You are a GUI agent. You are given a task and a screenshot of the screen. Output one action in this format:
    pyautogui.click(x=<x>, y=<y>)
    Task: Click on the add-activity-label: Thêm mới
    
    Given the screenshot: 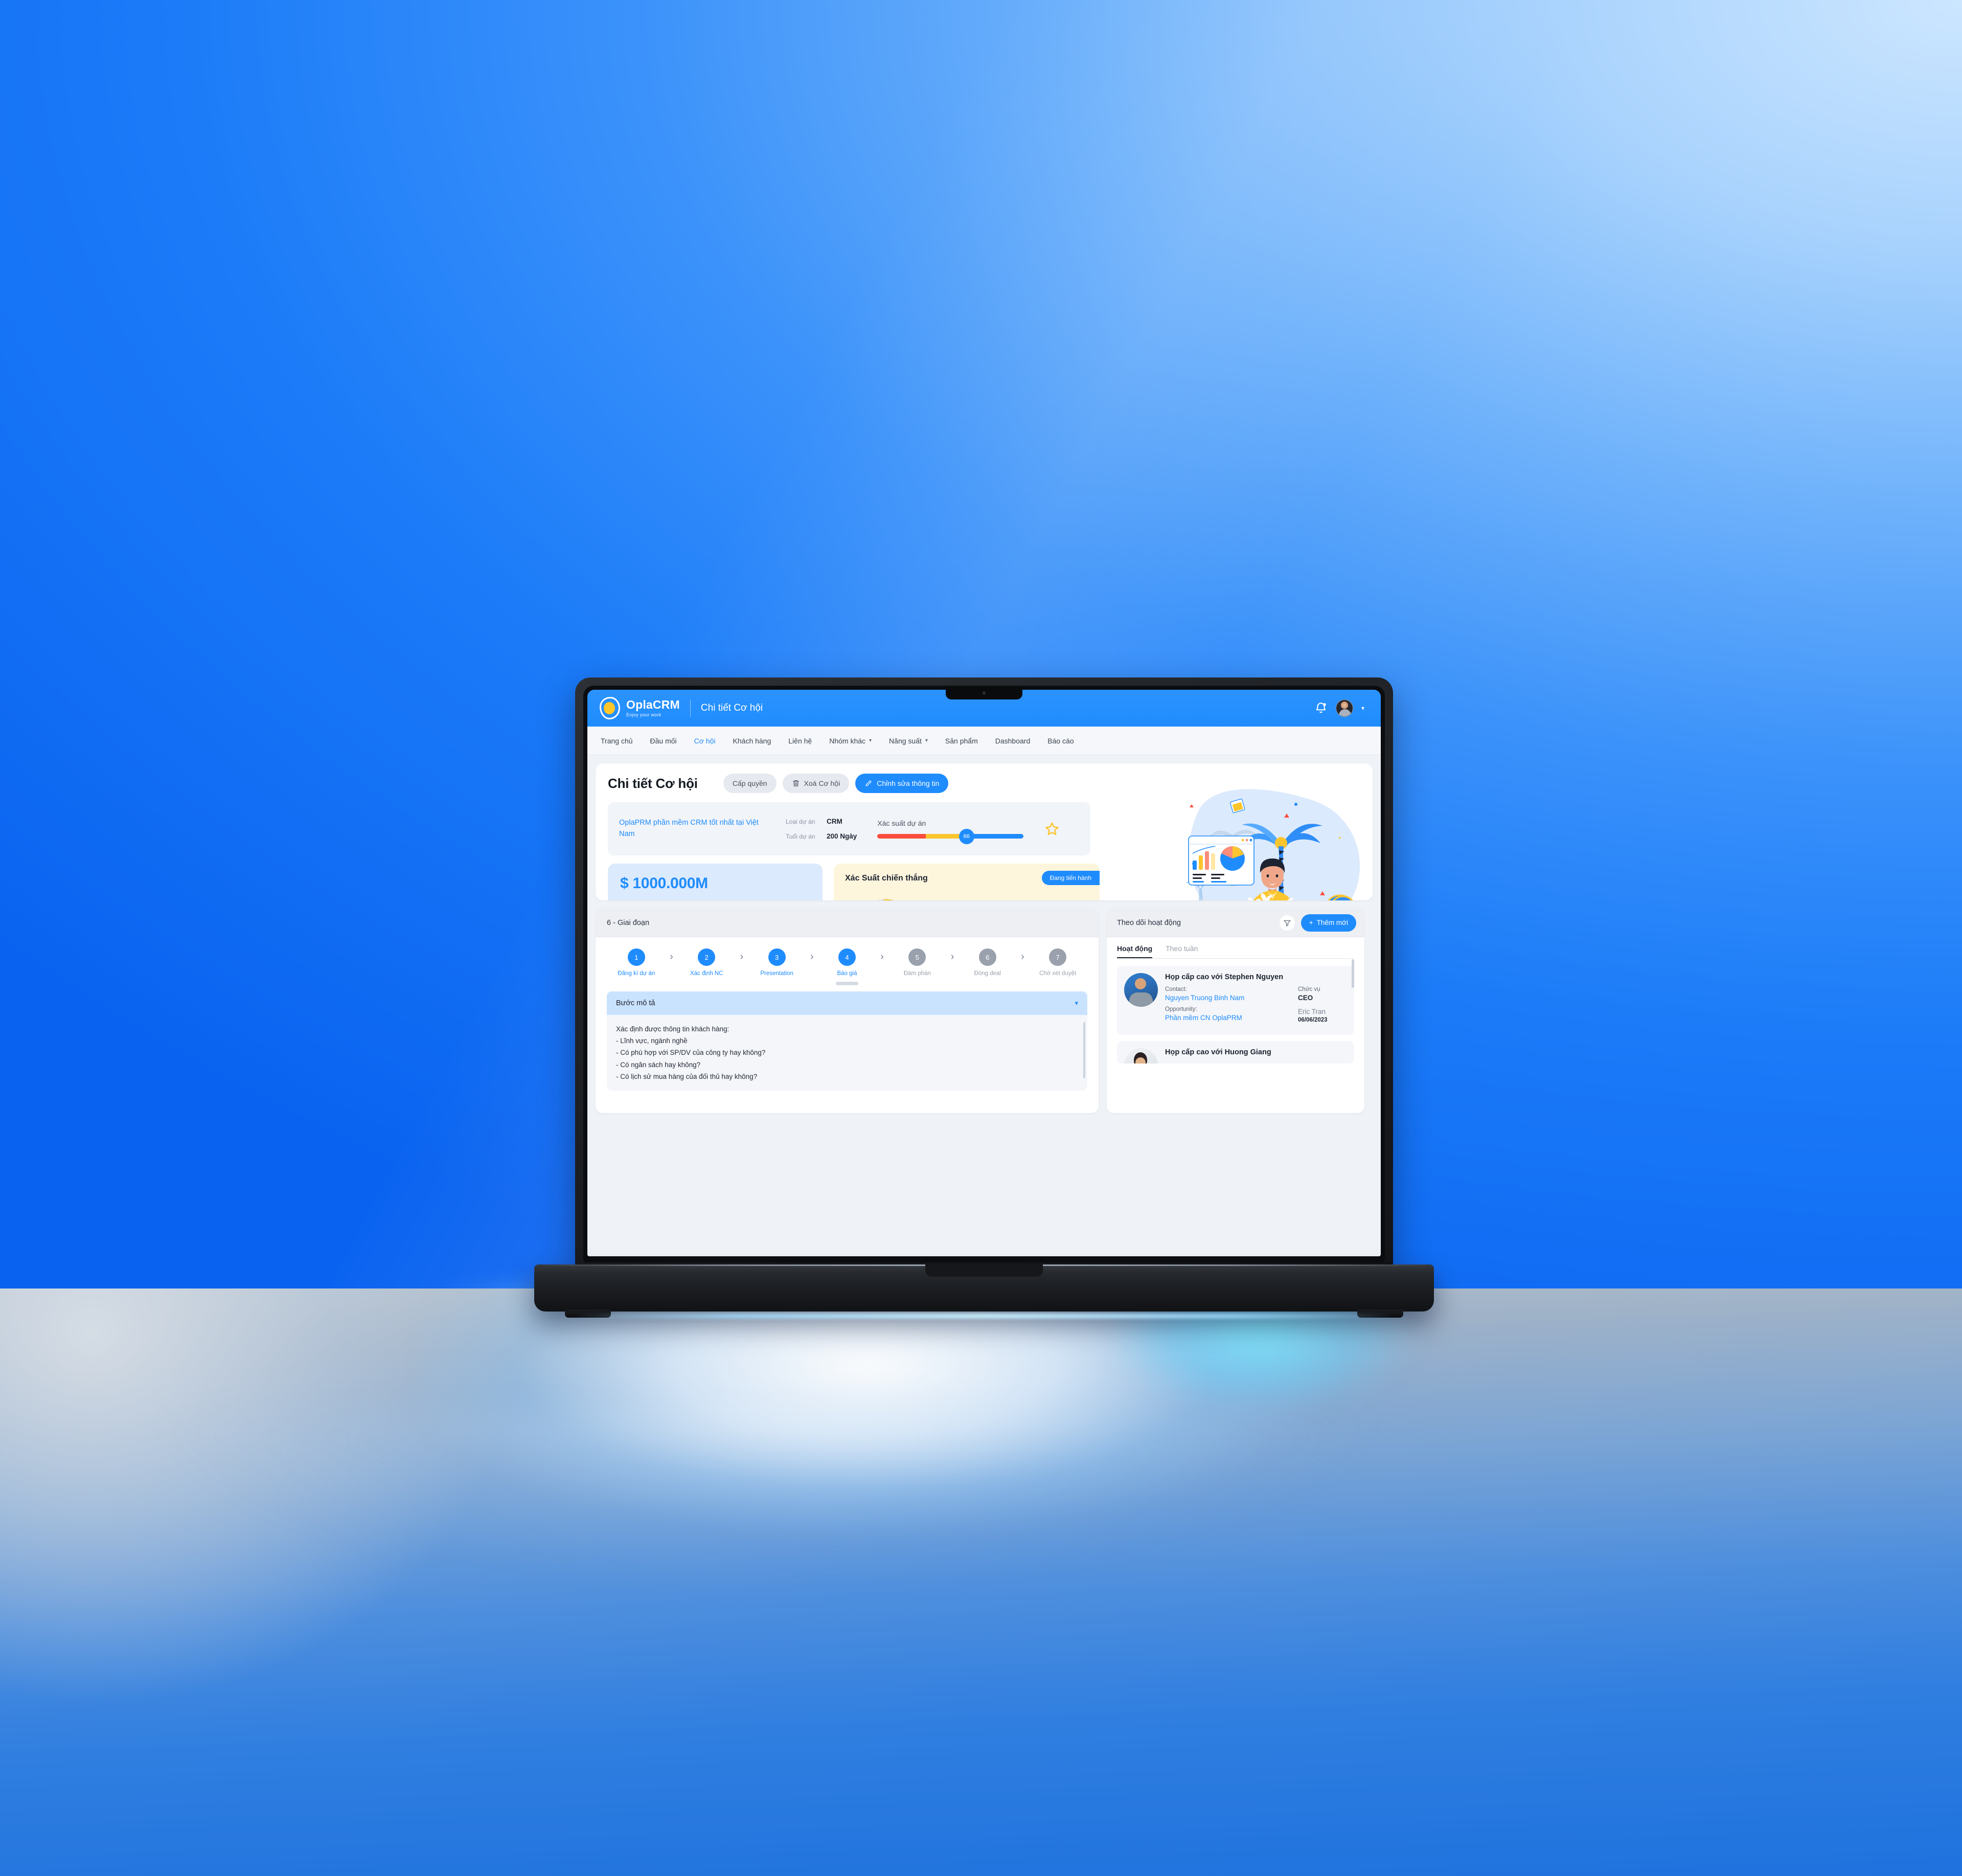 What is the action you would take?
    pyautogui.click(x=1332, y=922)
    